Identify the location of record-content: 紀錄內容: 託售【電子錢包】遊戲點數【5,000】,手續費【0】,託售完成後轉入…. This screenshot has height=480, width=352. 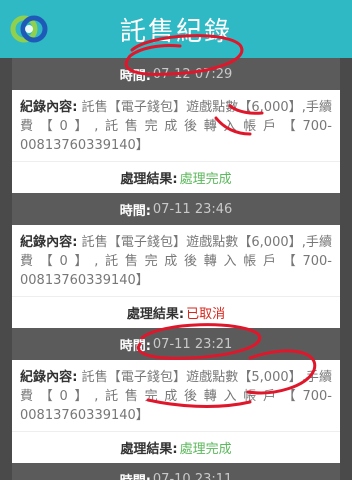
(176, 395).